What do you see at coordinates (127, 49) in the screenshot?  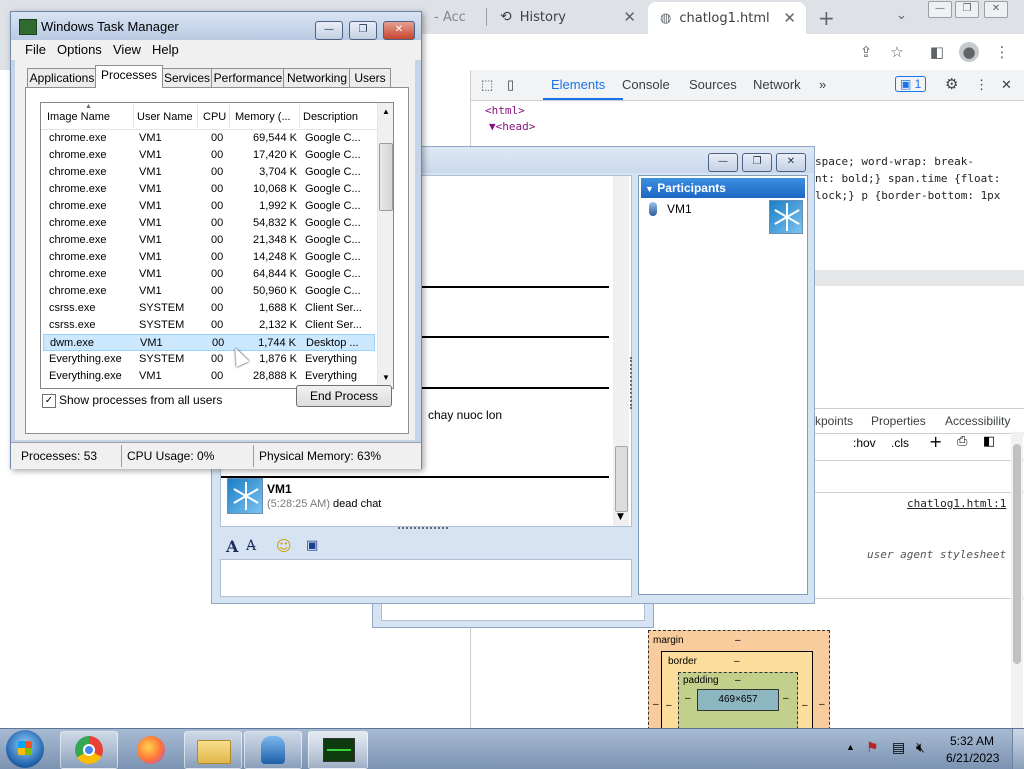 I see `menu-view: View` at bounding box center [127, 49].